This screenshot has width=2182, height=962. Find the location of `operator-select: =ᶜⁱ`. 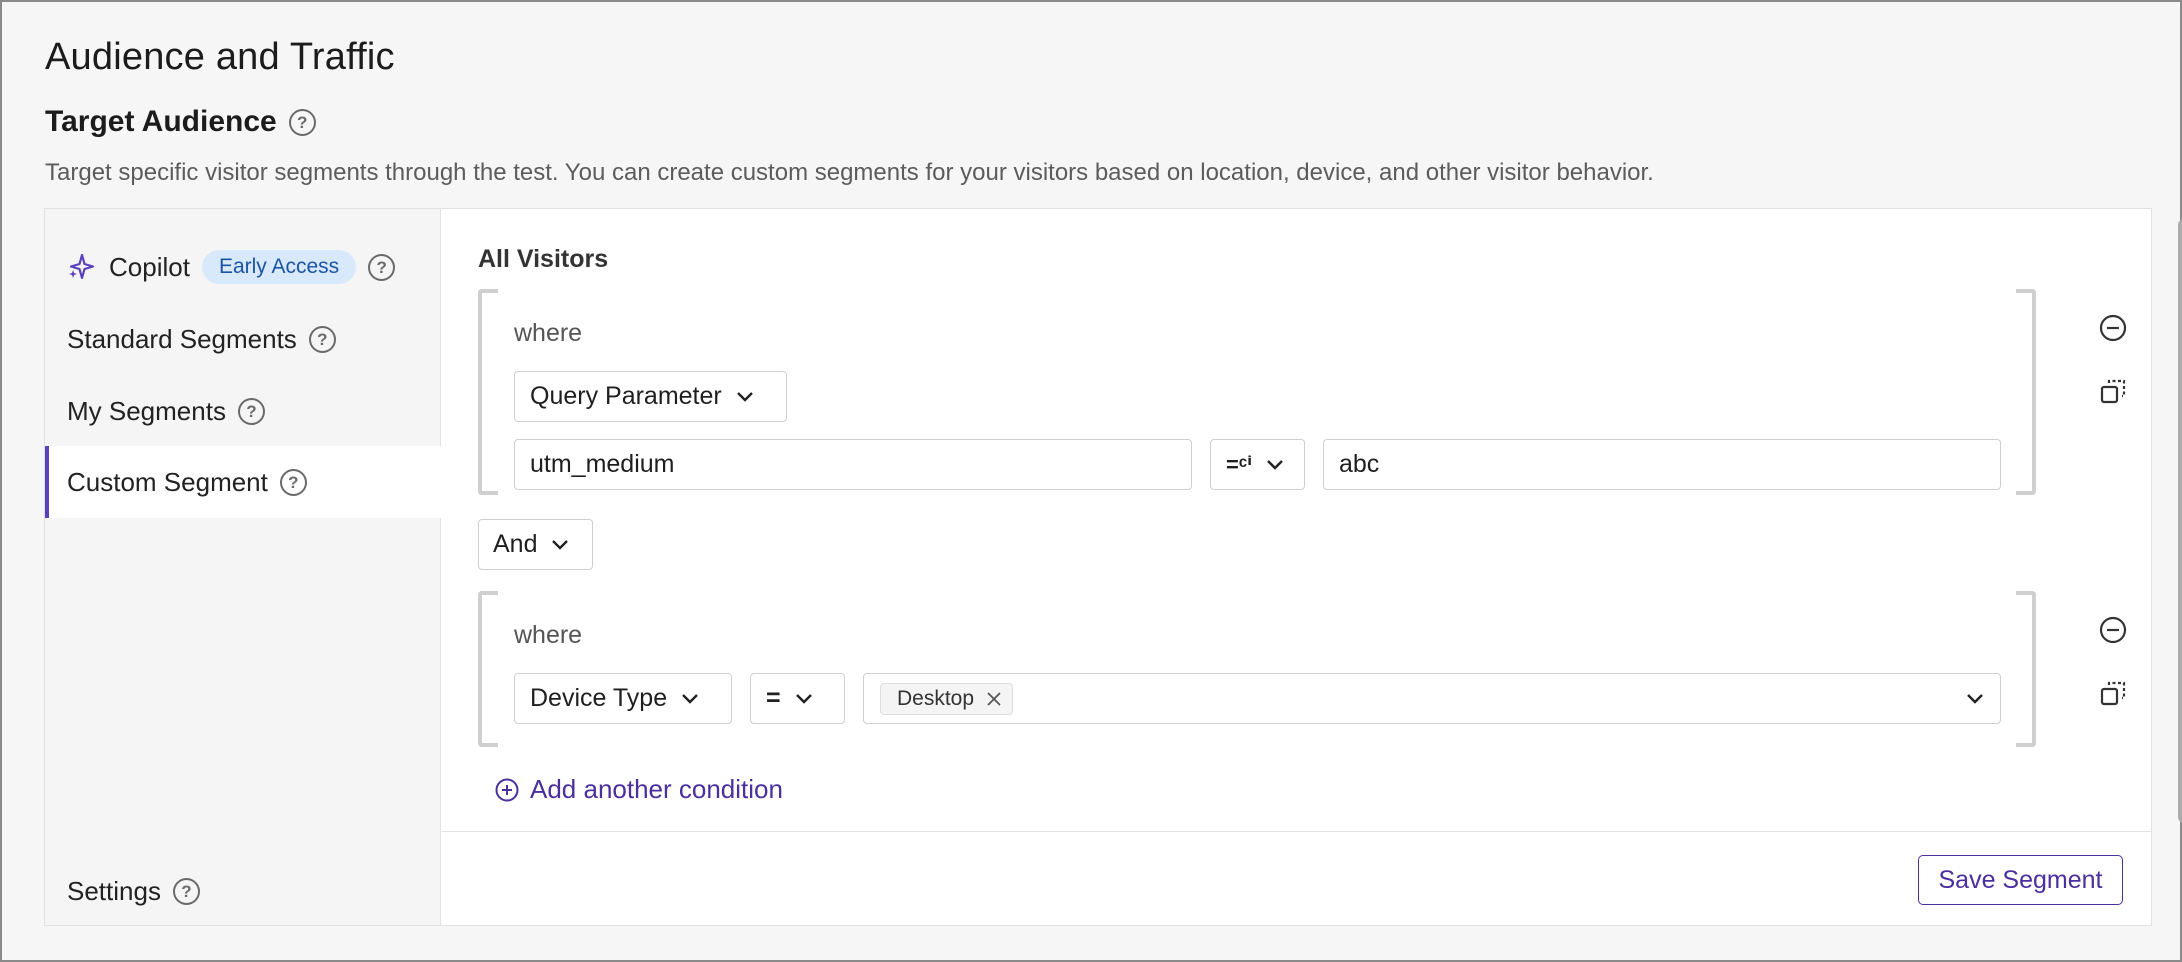

operator-select: =ᶜⁱ is located at coordinates (1257, 464).